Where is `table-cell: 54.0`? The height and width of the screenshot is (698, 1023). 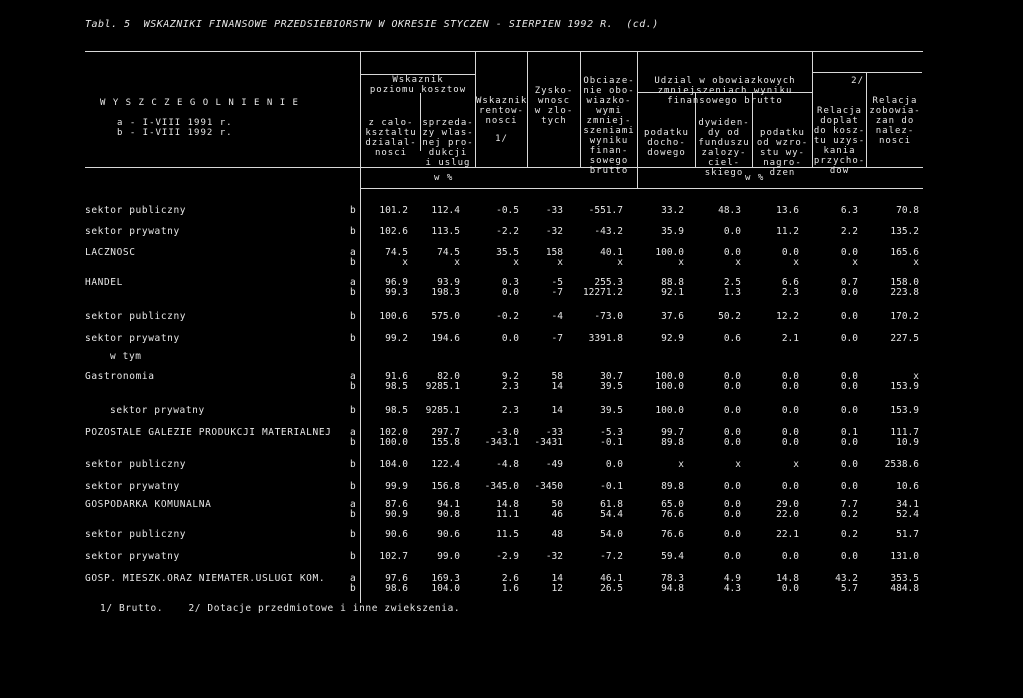
table-cell: 54.0 is located at coordinates (611, 534).